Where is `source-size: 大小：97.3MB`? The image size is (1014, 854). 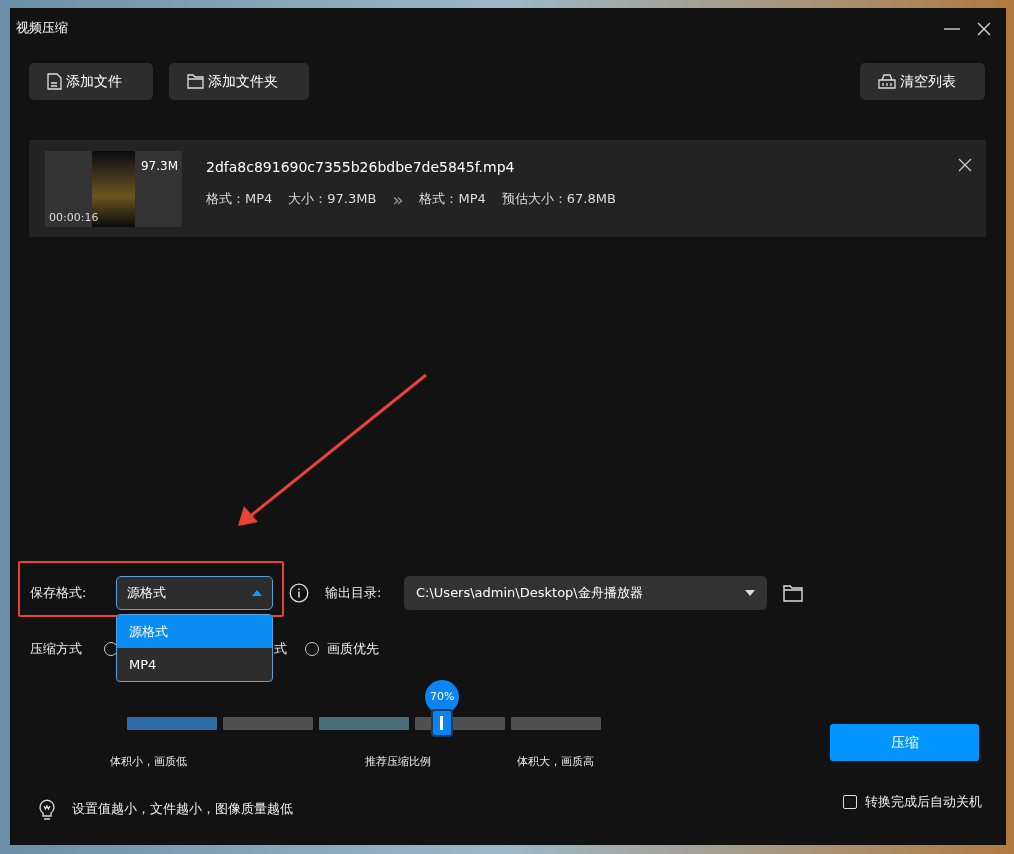
source-size: 大小：97.3MB is located at coordinates (332, 199).